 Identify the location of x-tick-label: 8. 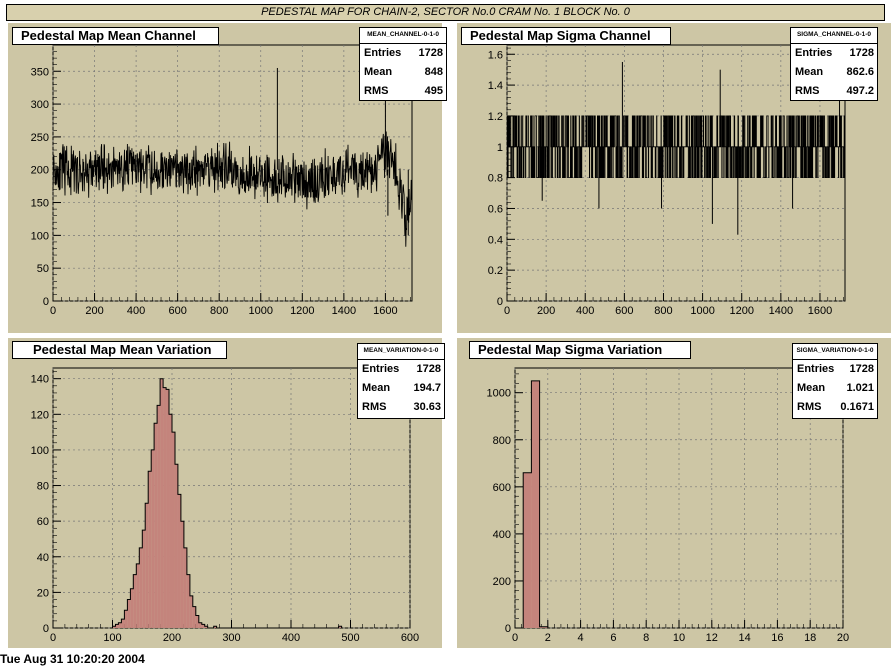
(646, 638).